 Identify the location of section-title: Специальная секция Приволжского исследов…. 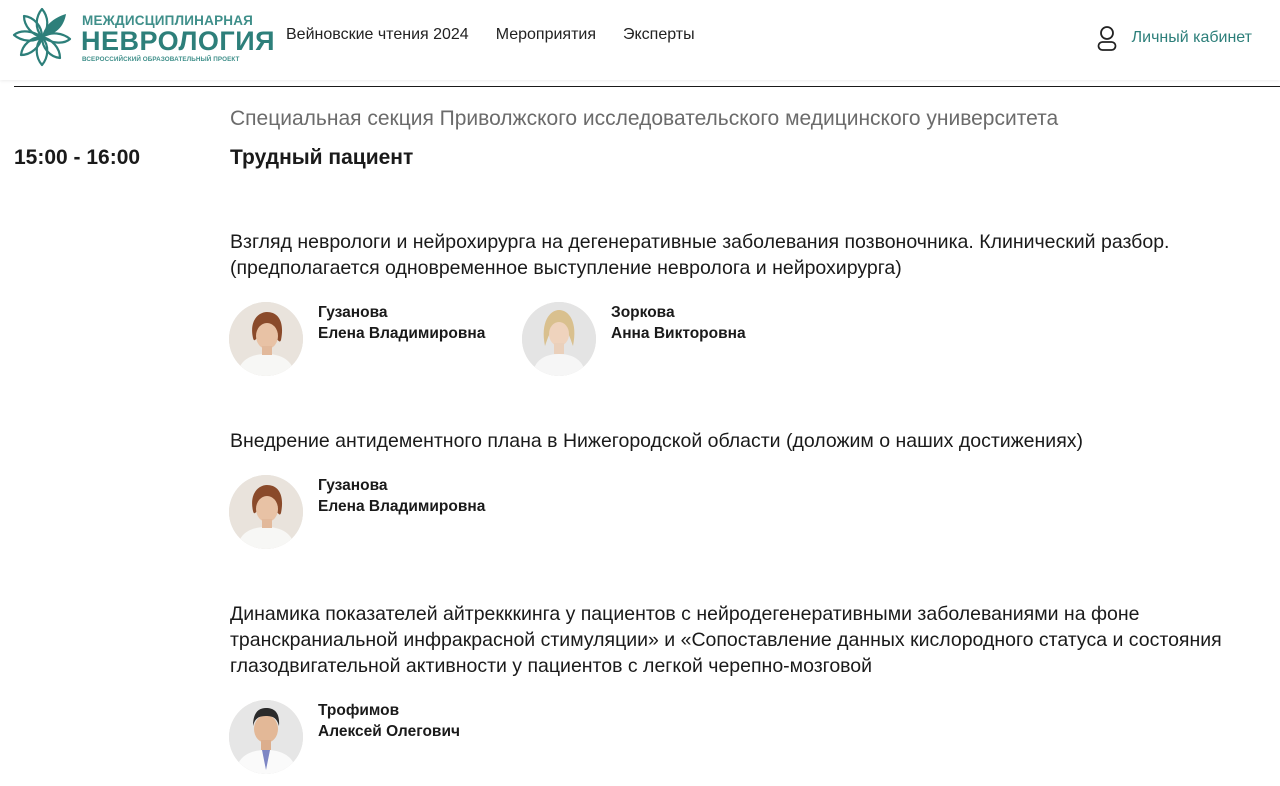
(644, 118).